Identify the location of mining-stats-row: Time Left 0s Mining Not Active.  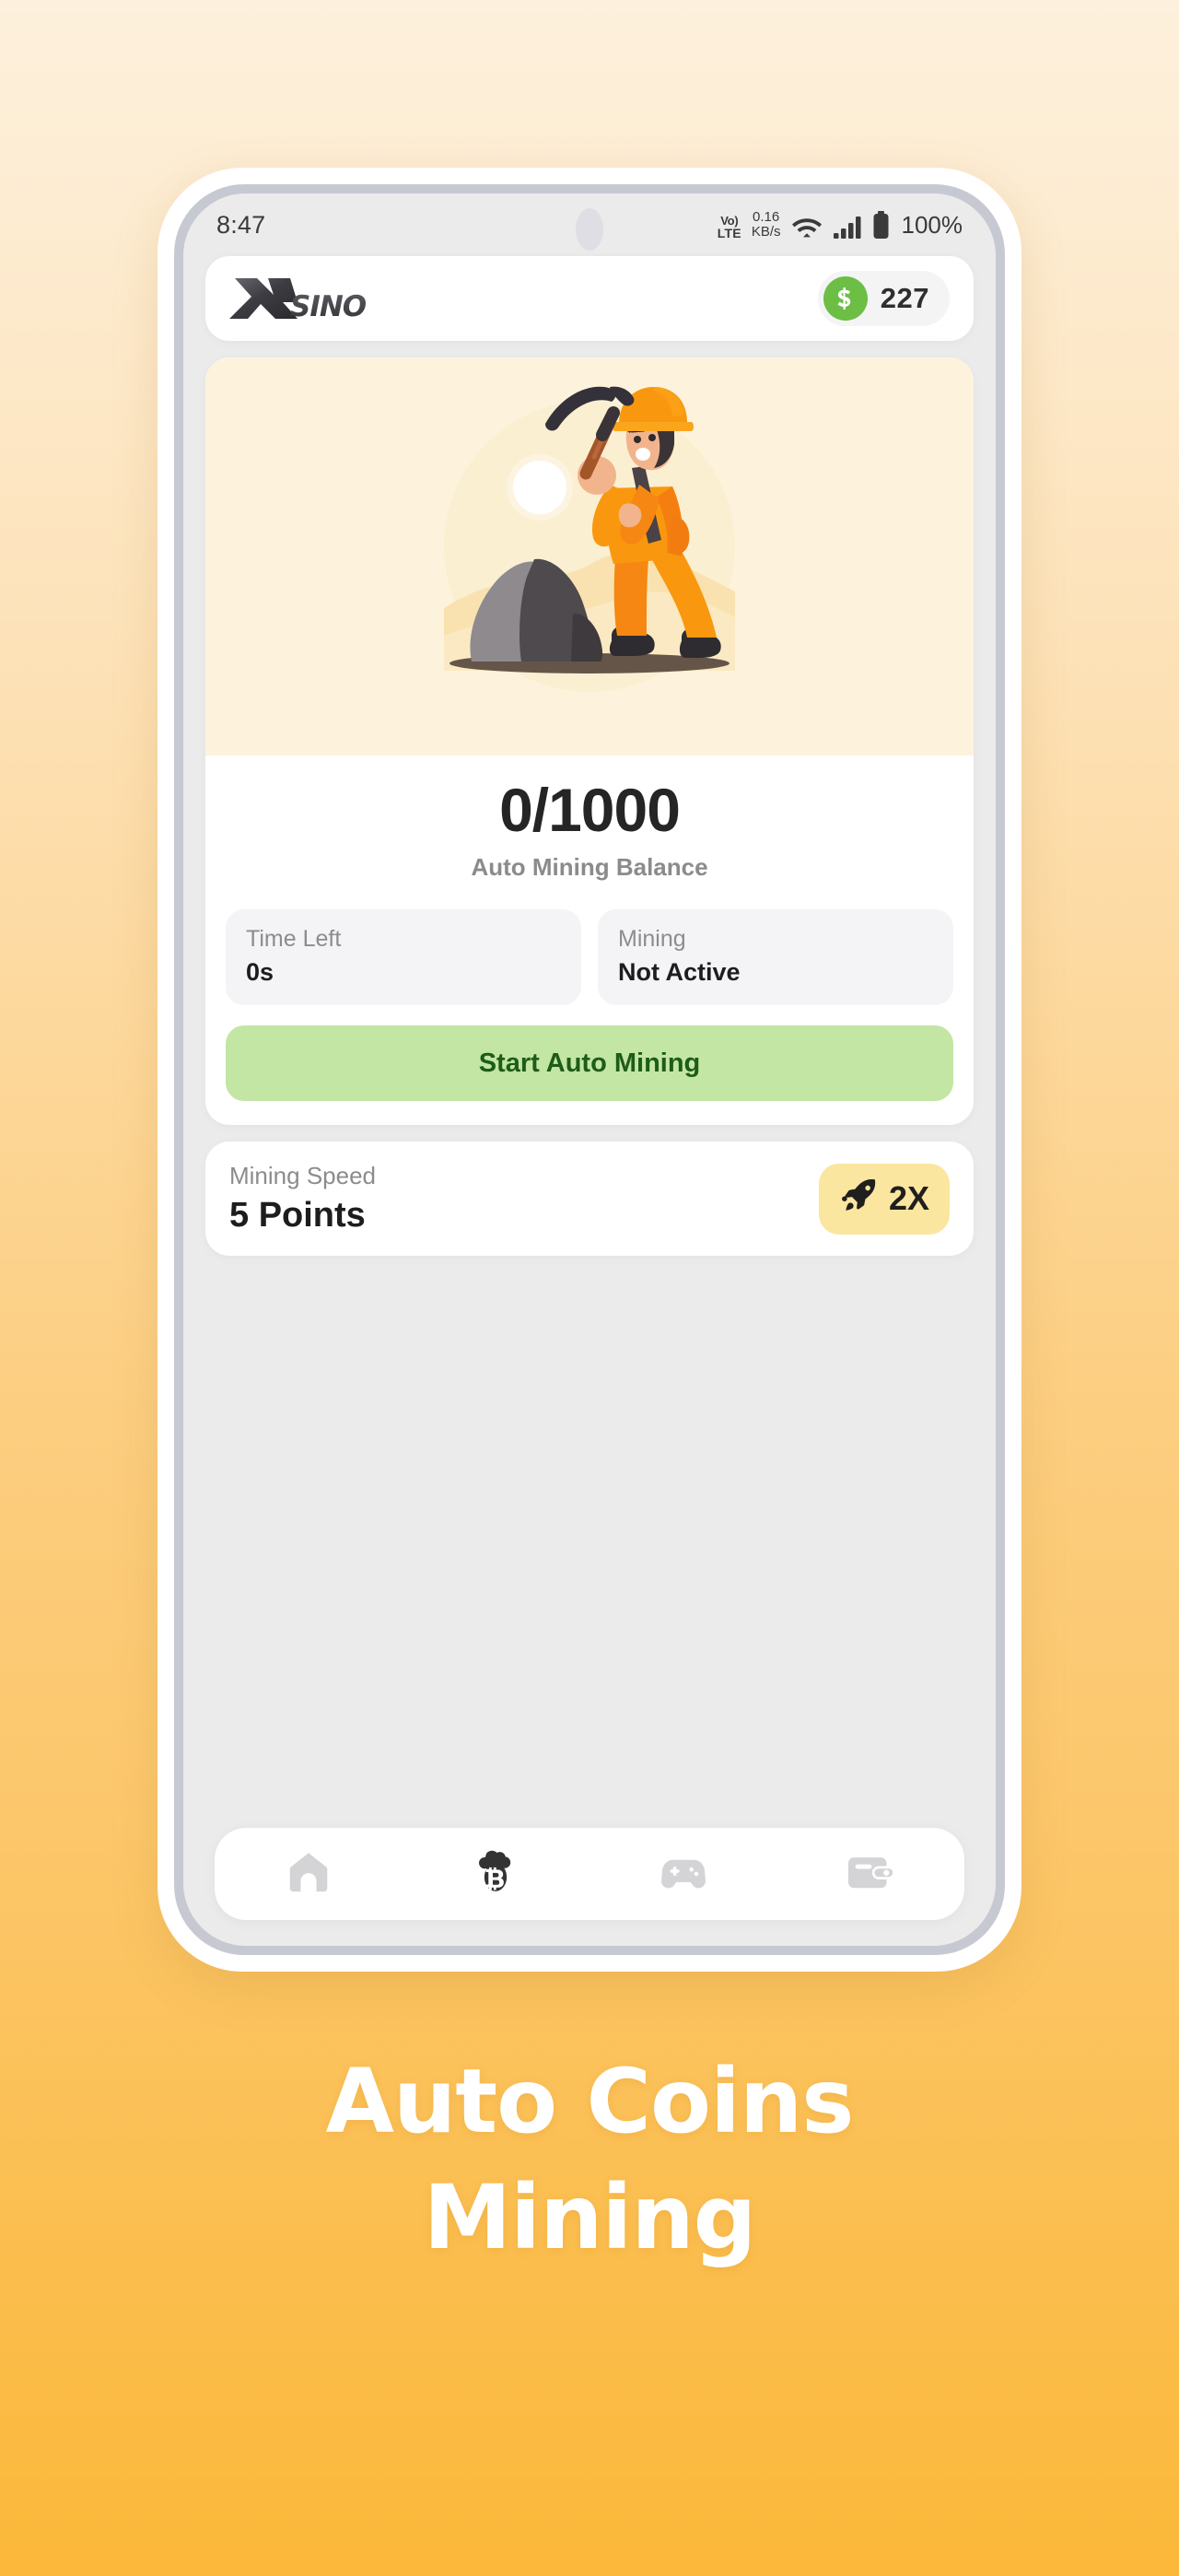
(589, 948).